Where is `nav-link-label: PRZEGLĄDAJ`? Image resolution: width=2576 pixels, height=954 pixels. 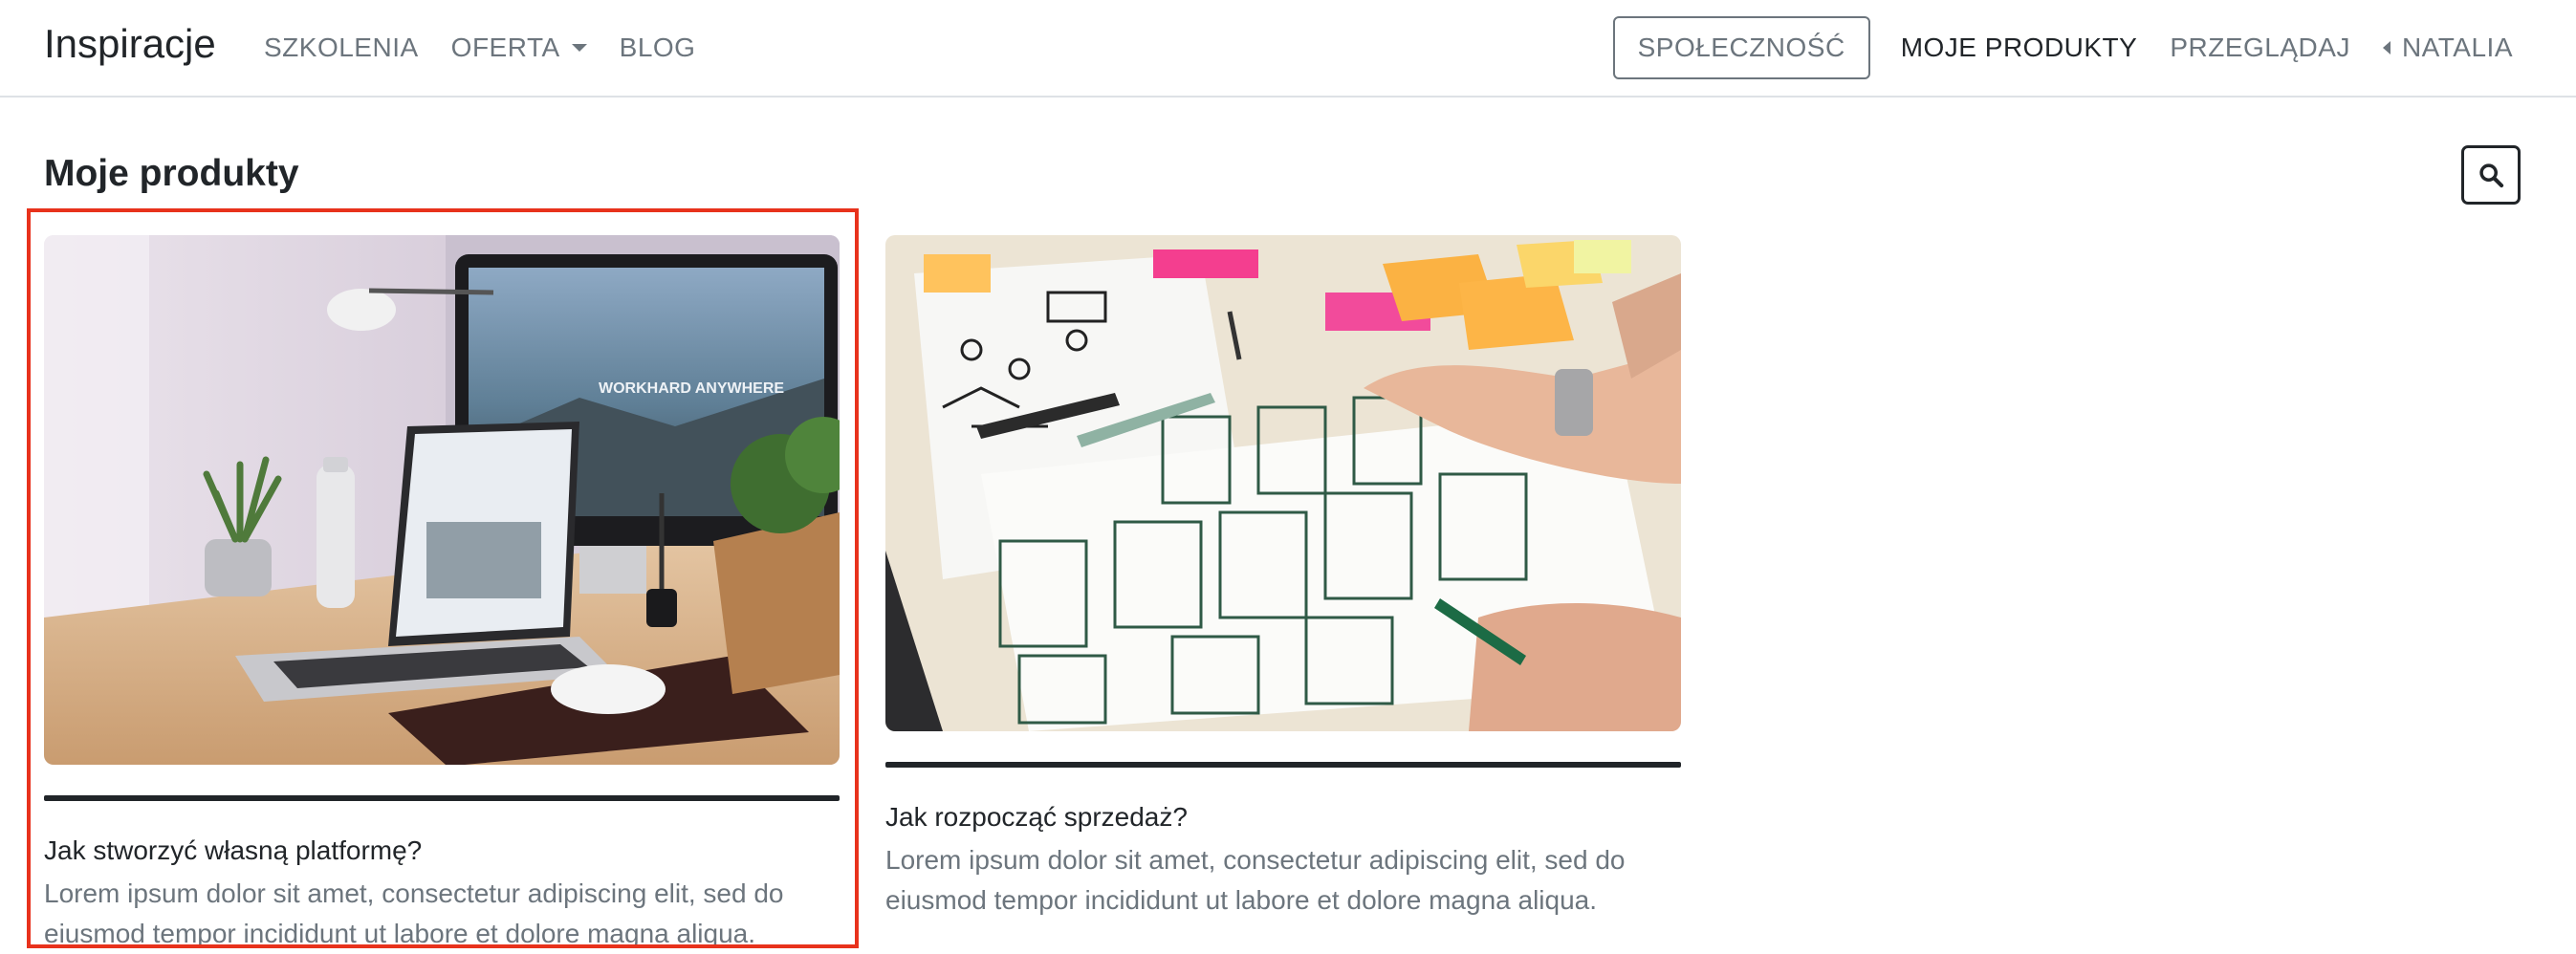
nav-link-label: PRZEGLĄDAJ is located at coordinates (2260, 47).